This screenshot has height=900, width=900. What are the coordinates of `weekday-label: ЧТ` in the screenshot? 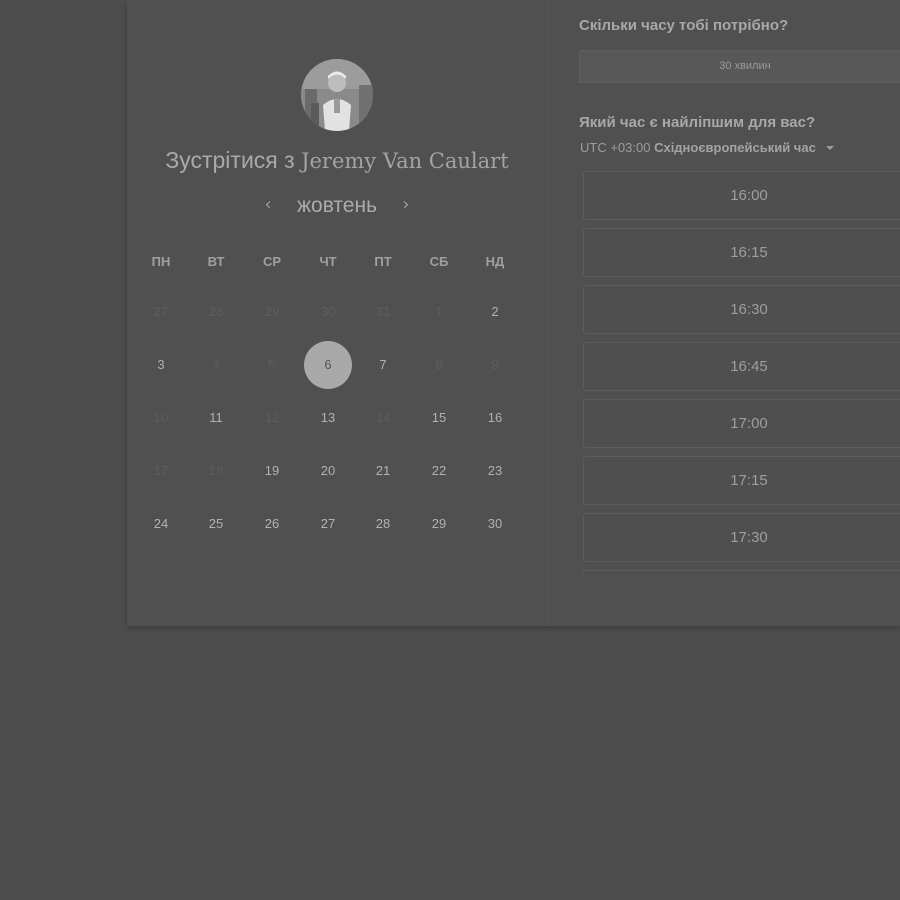 It's located at (328, 261).